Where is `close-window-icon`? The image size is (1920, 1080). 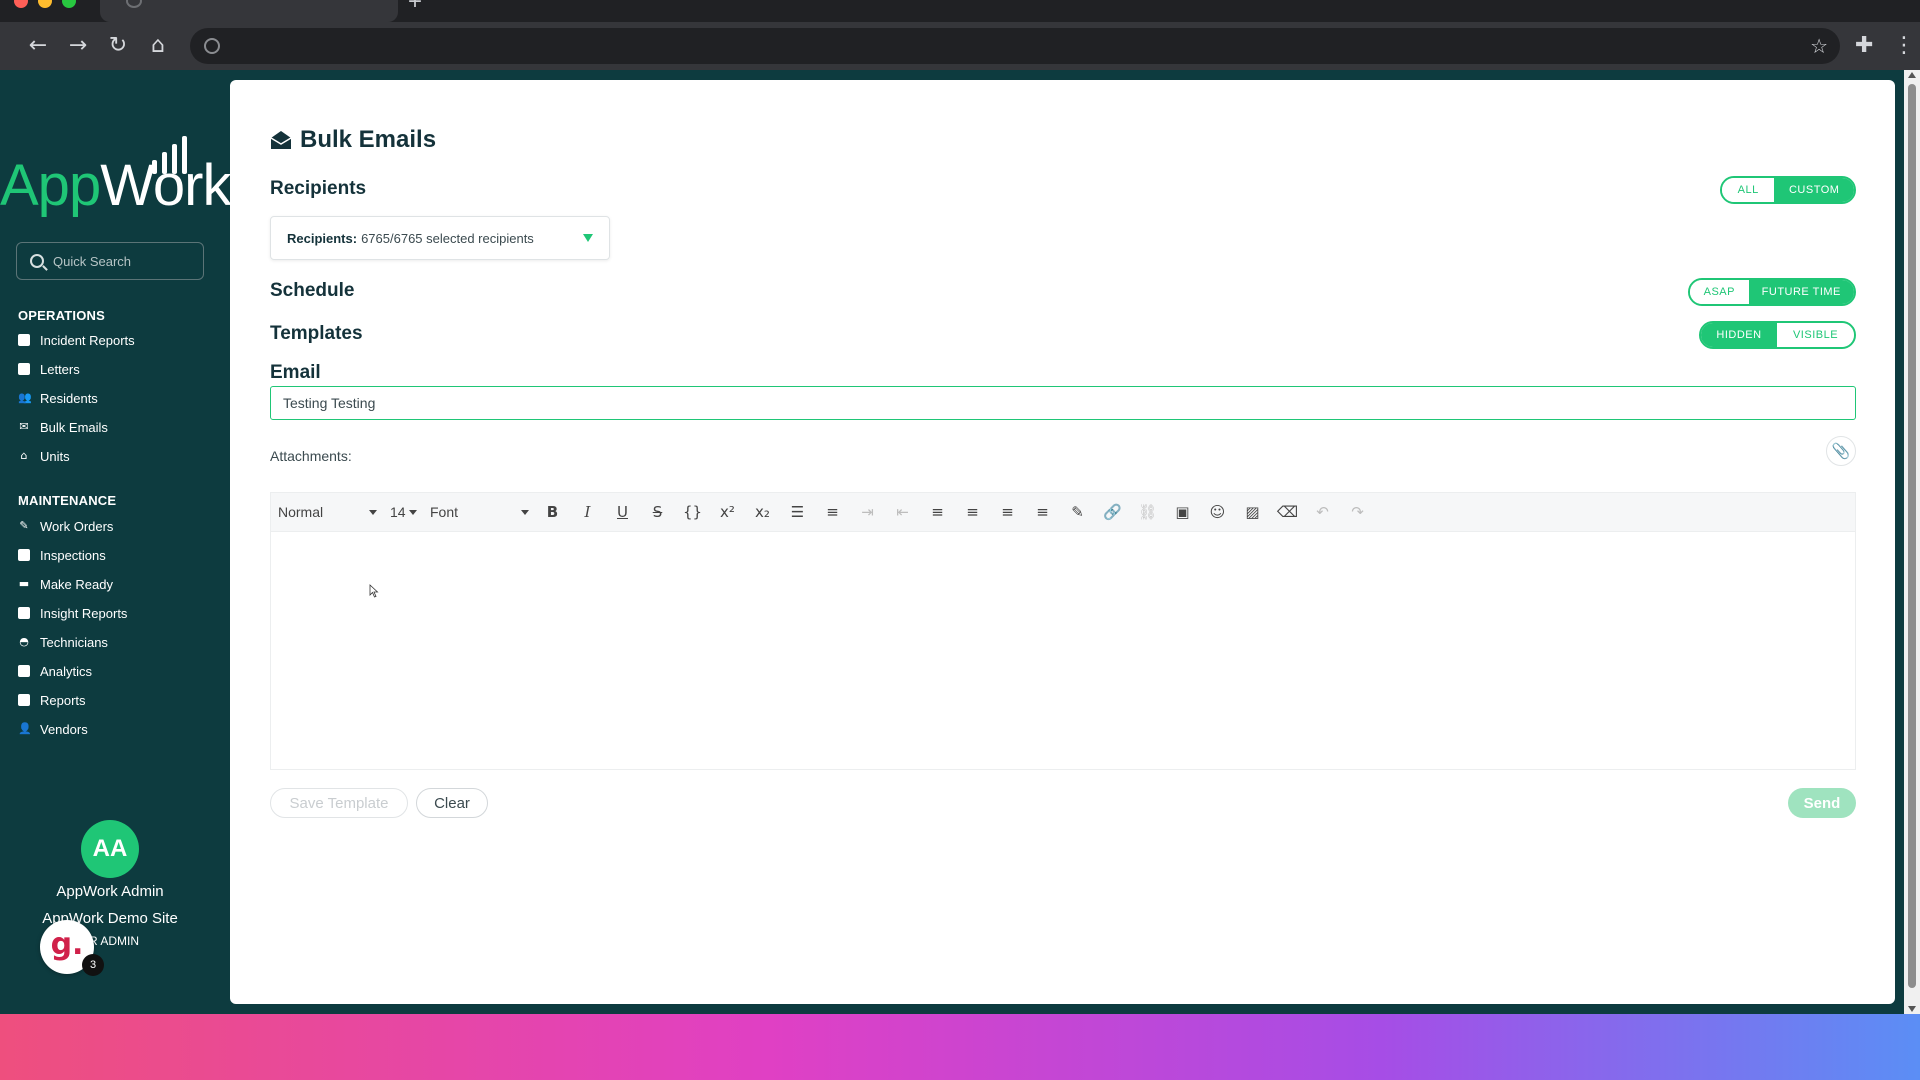
close-window-icon is located at coordinates (21, 4).